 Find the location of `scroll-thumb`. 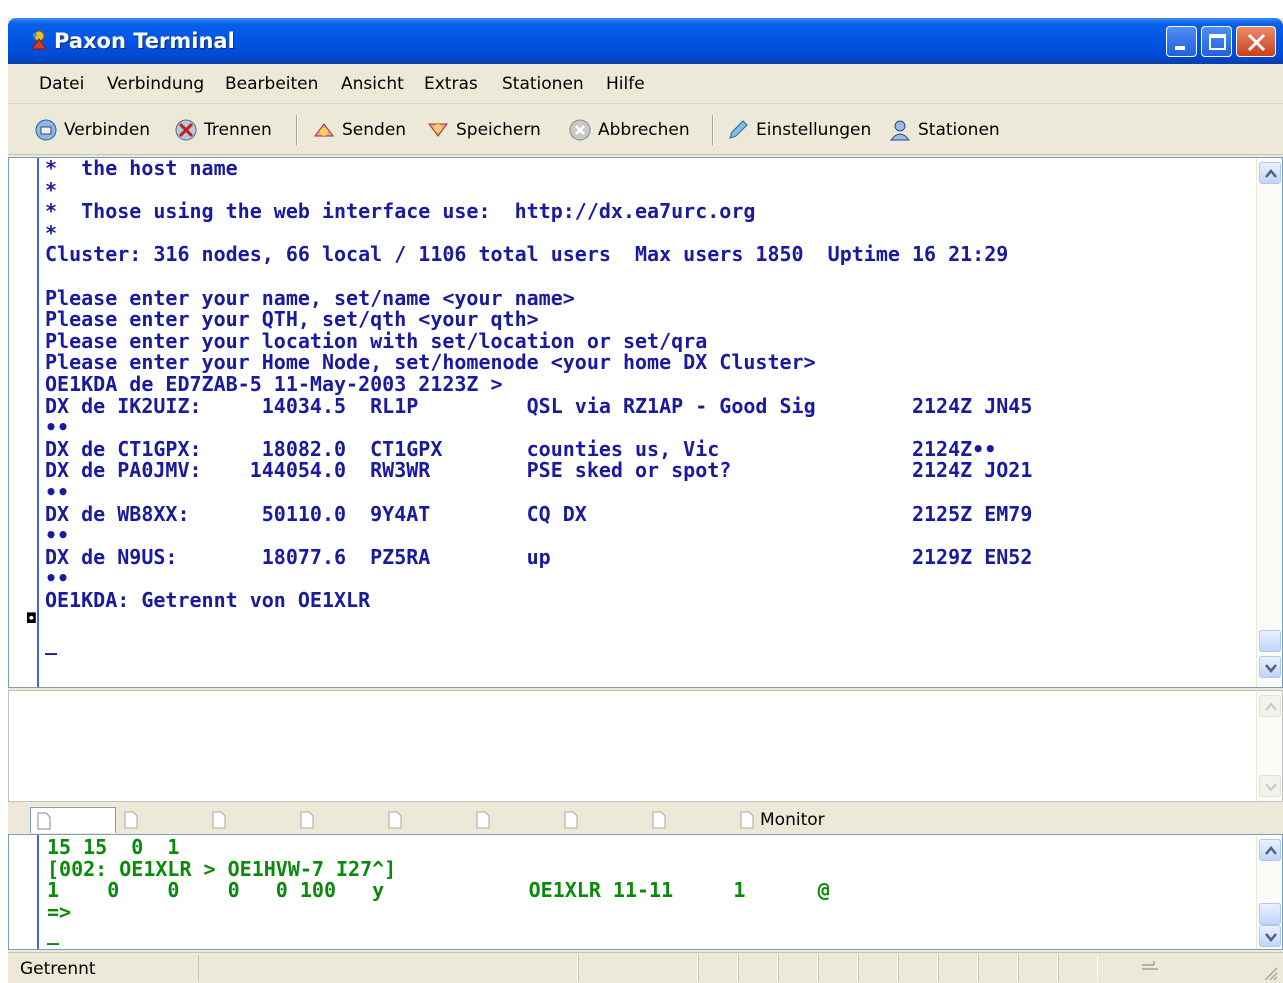

scroll-thumb is located at coordinates (1270, 641).